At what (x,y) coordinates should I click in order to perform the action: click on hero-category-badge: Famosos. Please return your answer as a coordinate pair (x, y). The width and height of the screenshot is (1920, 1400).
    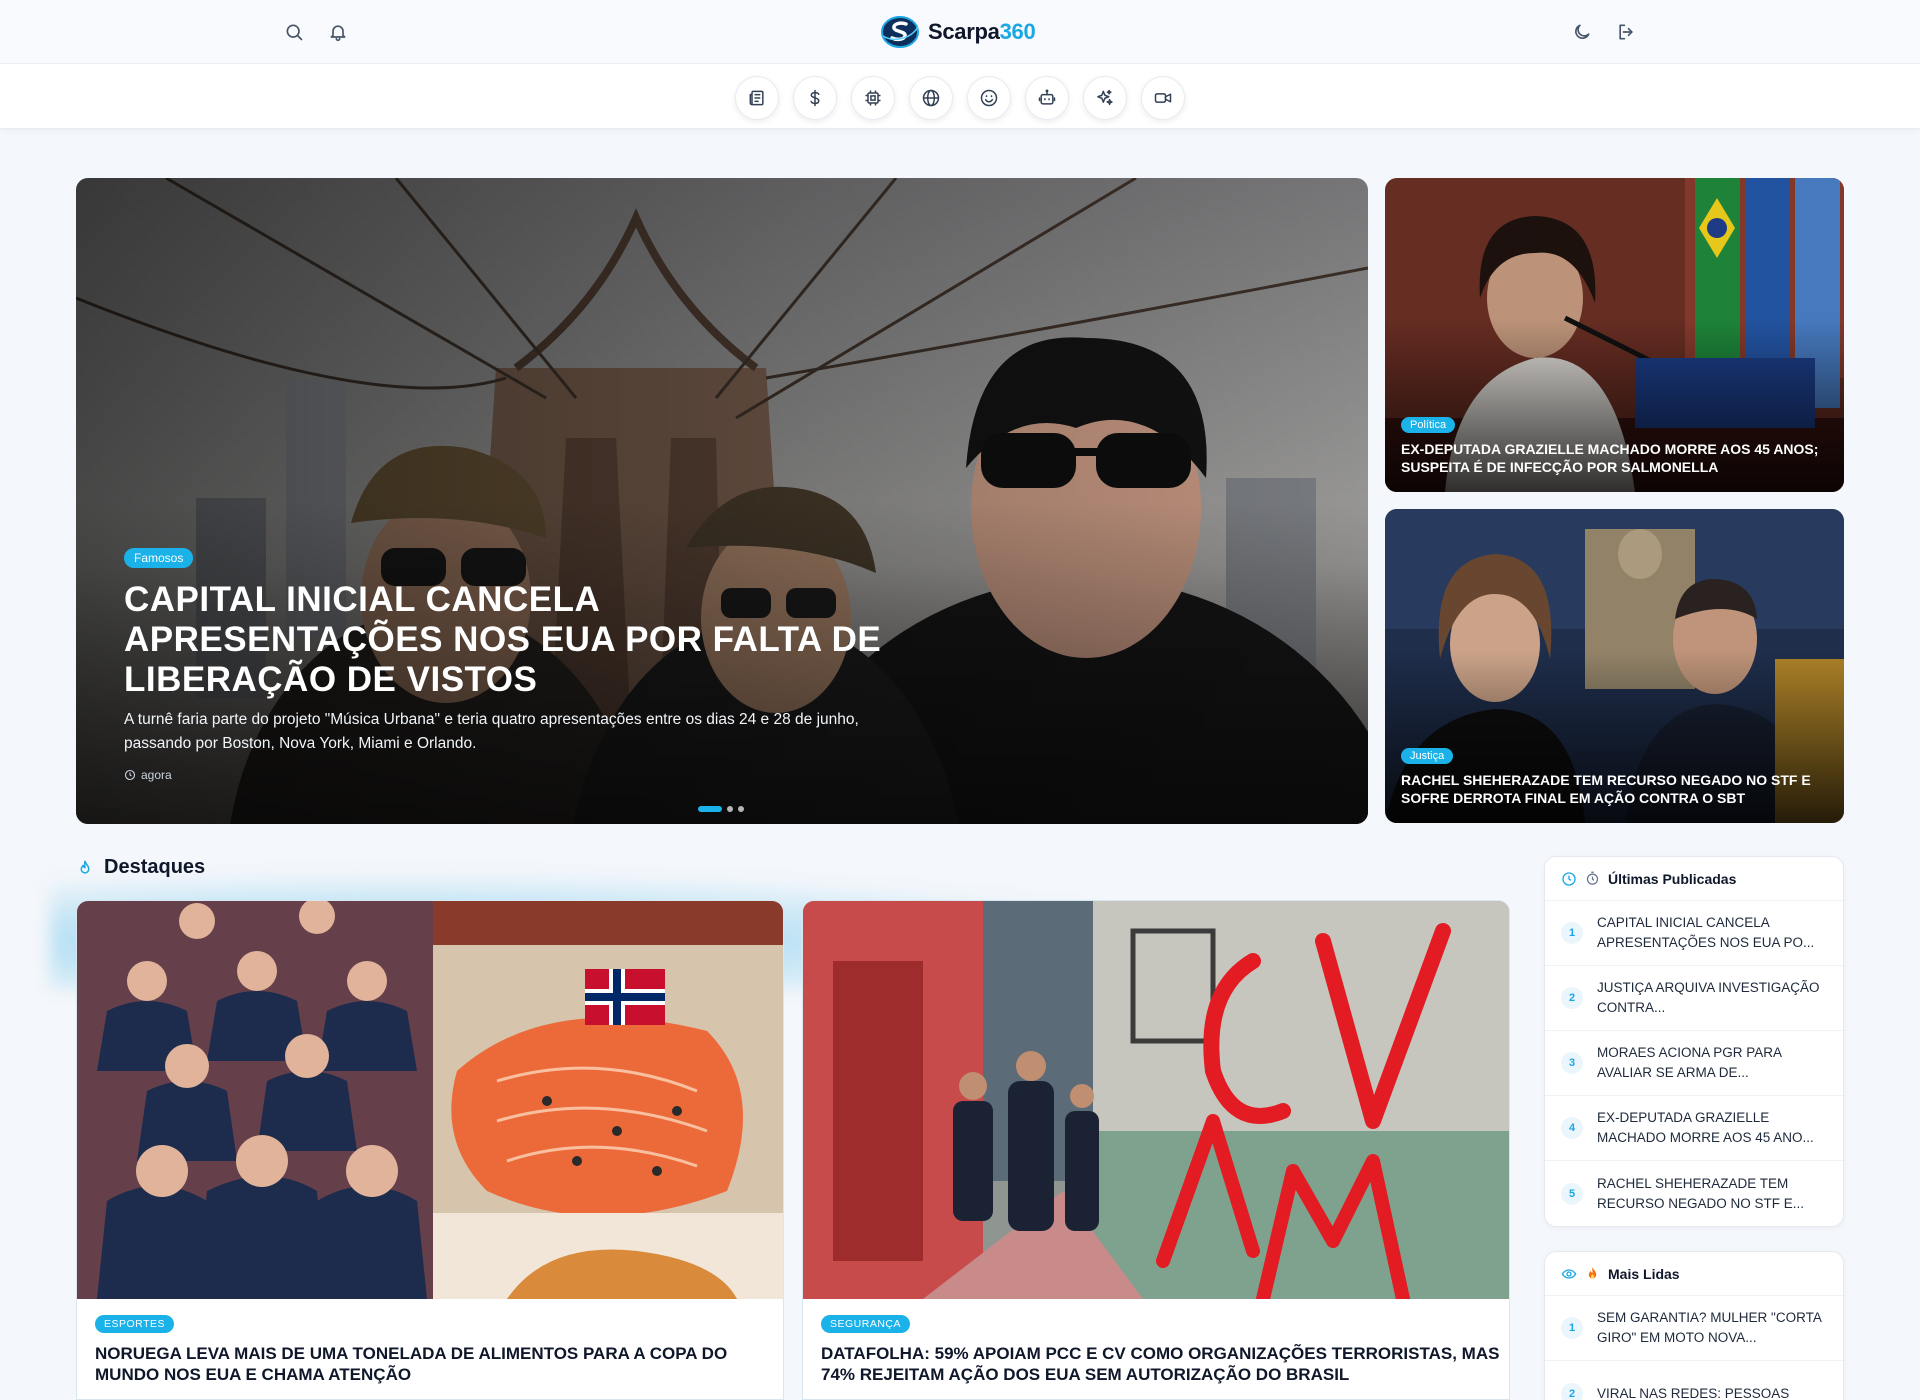
    Looking at the image, I should click on (159, 558).